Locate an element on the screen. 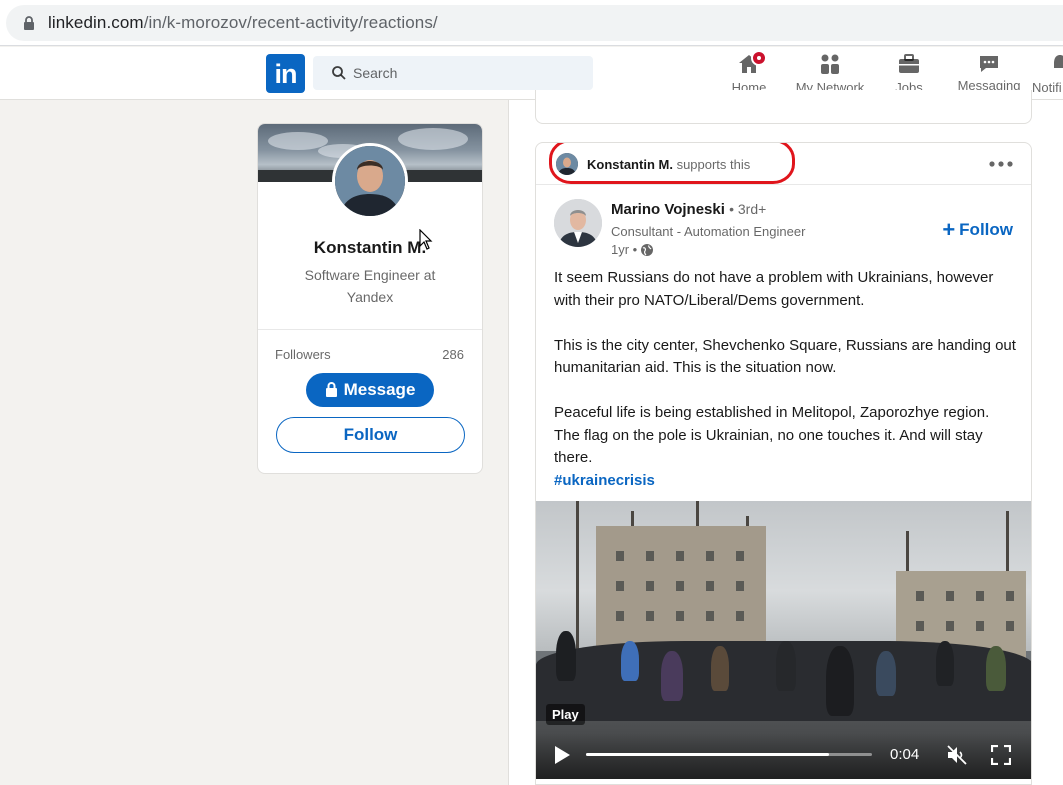 This screenshot has width=1063, height=785. video-controls: 0:04 is located at coordinates (783, 756).